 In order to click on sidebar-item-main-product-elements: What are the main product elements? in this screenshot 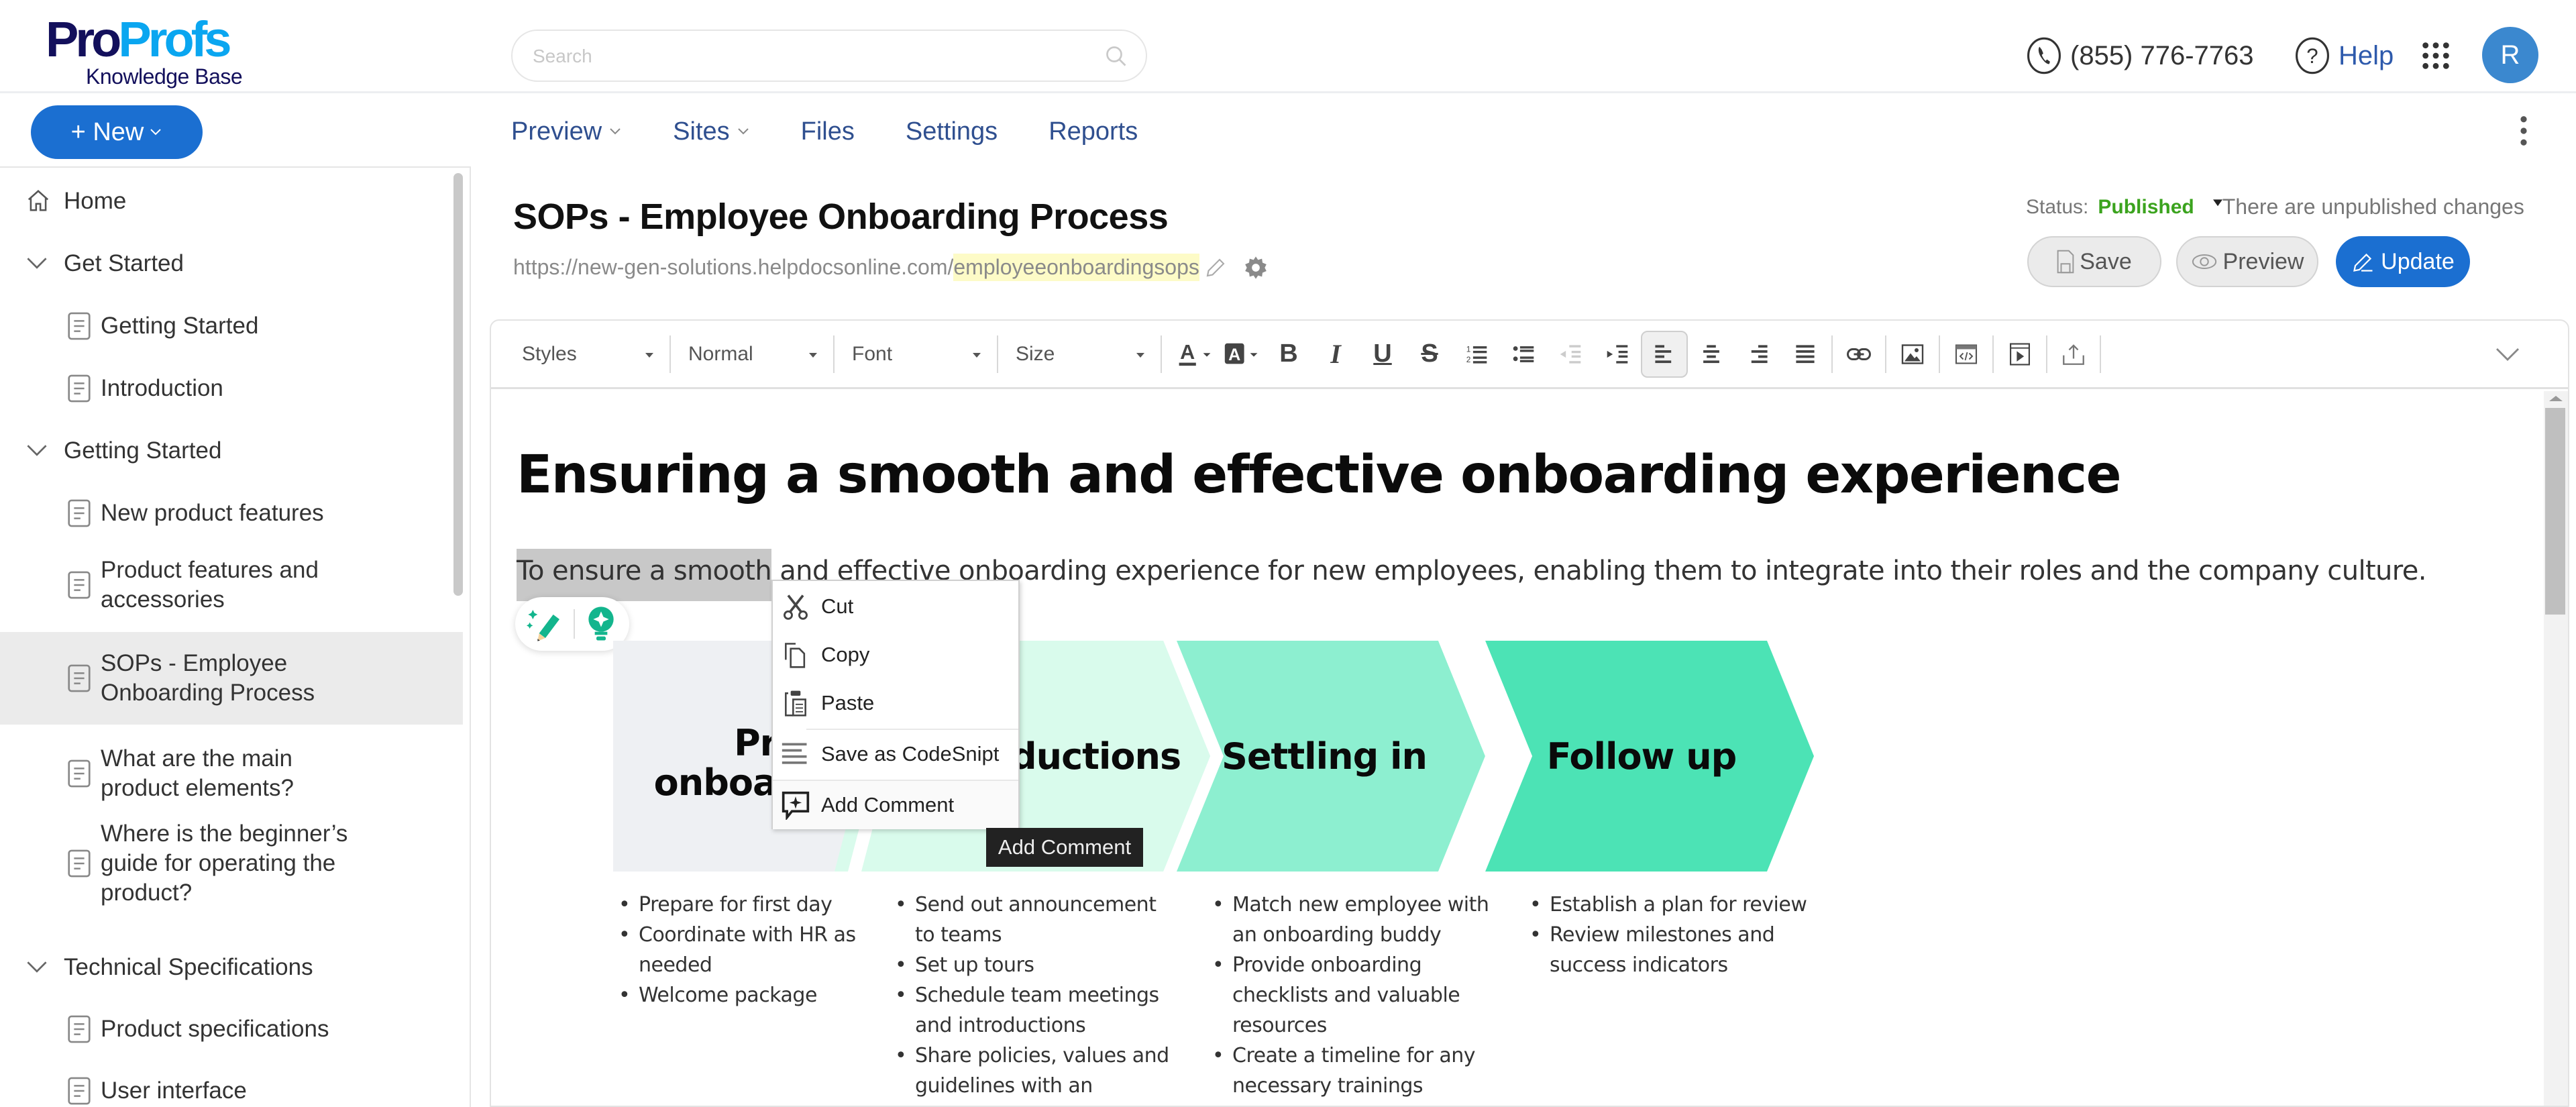, I will do `click(231, 773)`.